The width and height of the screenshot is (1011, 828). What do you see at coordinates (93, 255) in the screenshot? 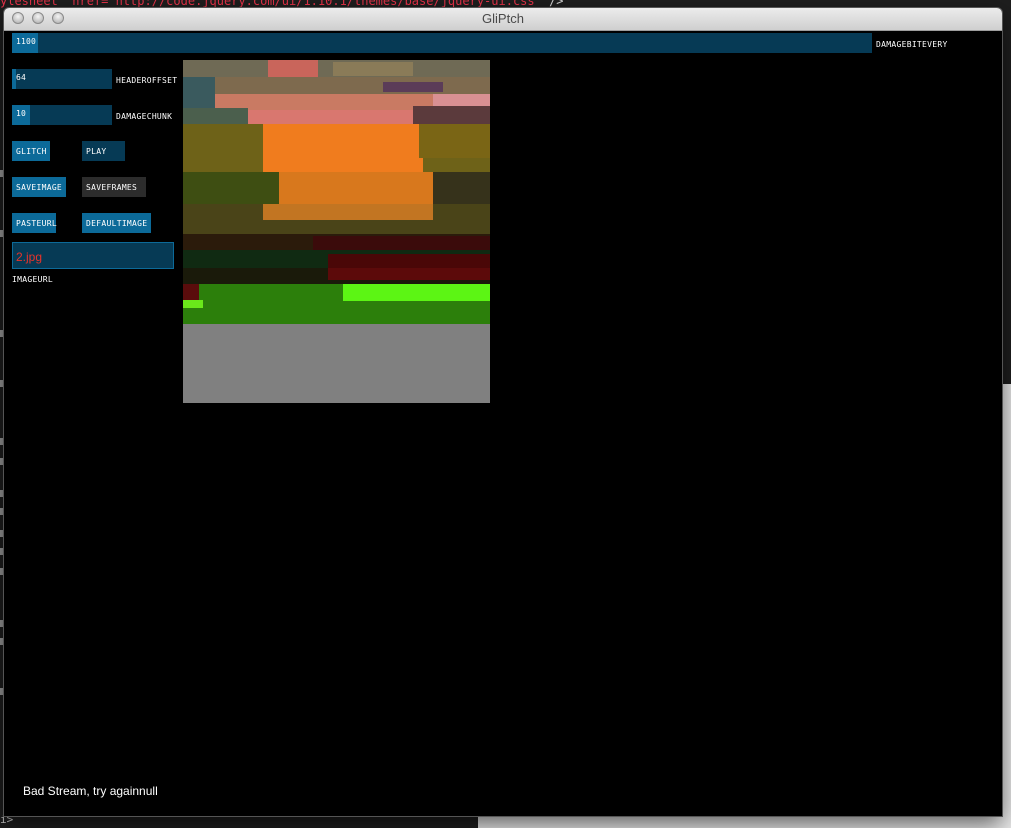
I see `image-url-input: 2.jpg` at bounding box center [93, 255].